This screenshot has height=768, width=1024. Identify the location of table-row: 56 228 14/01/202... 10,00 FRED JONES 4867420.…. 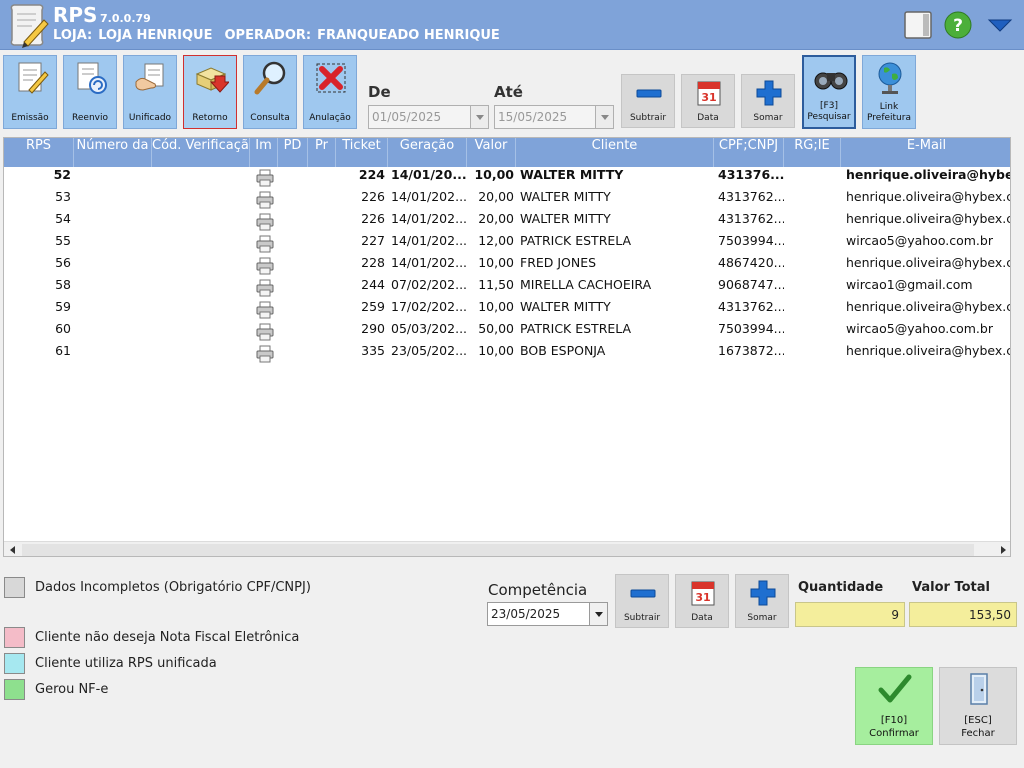
(507, 266).